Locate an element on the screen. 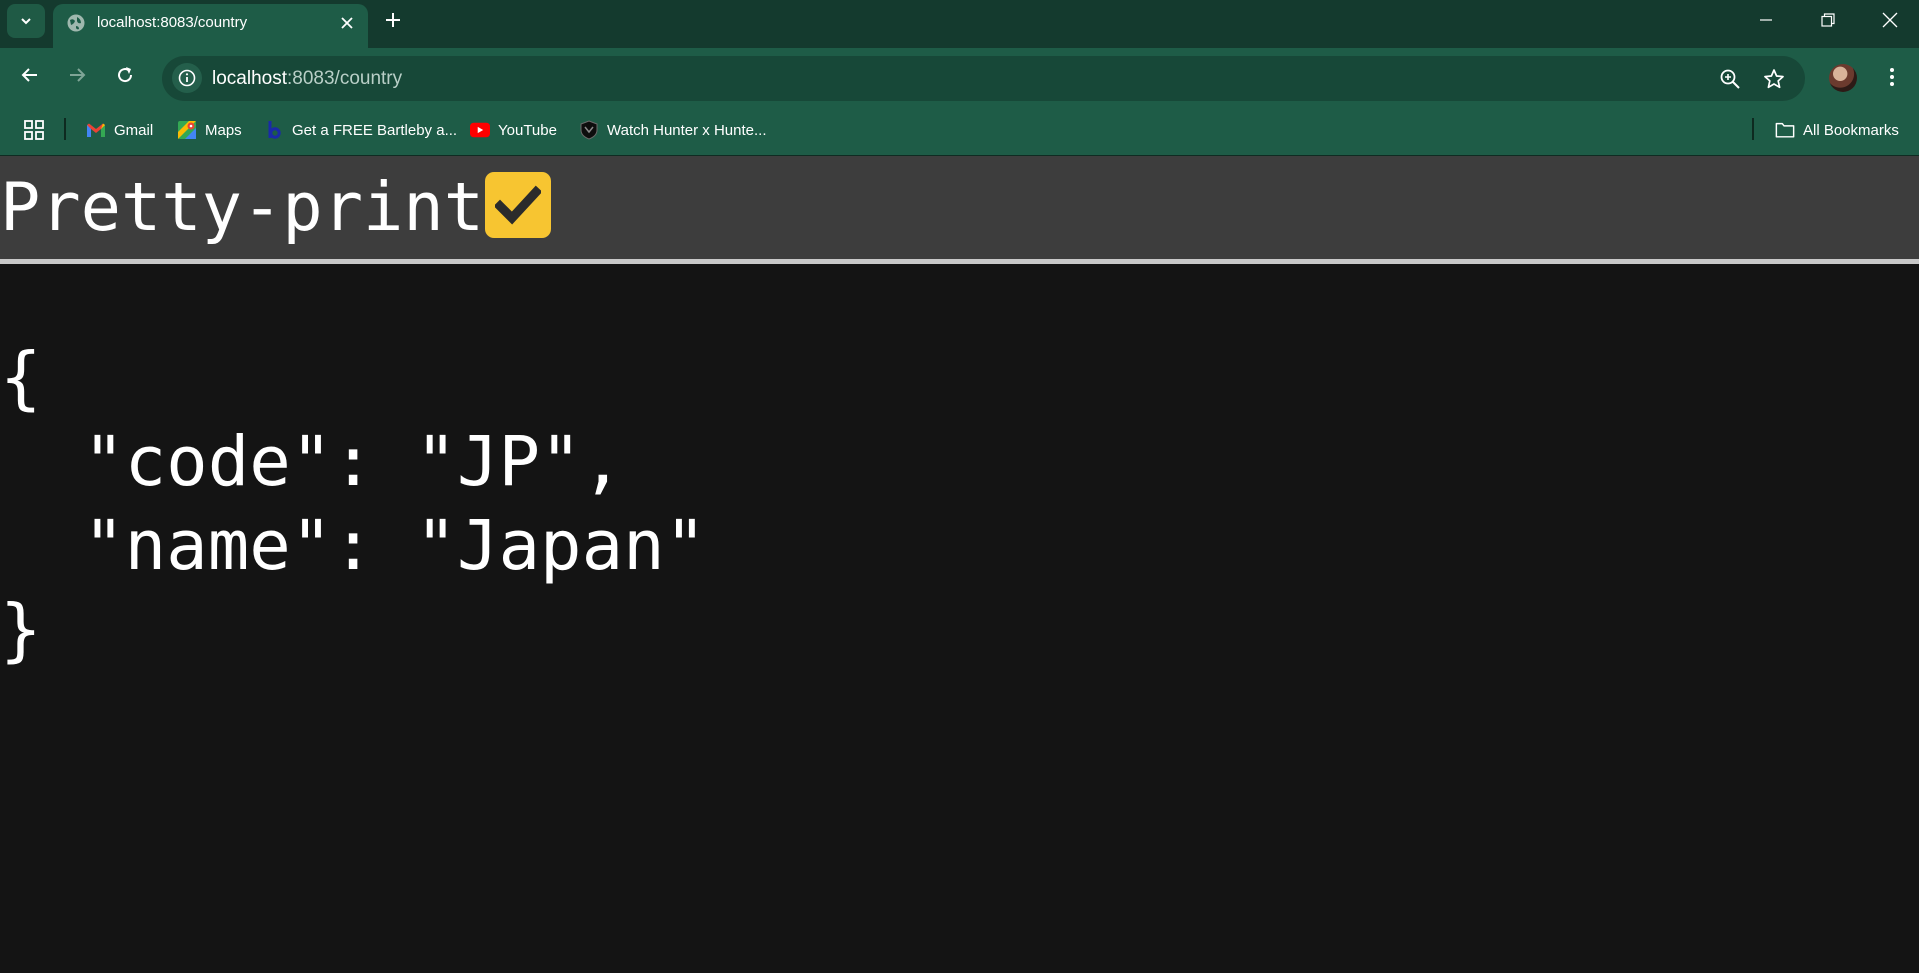 The height and width of the screenshot is (973, 1919). restore-icon is located at coordinates (1828, 20).